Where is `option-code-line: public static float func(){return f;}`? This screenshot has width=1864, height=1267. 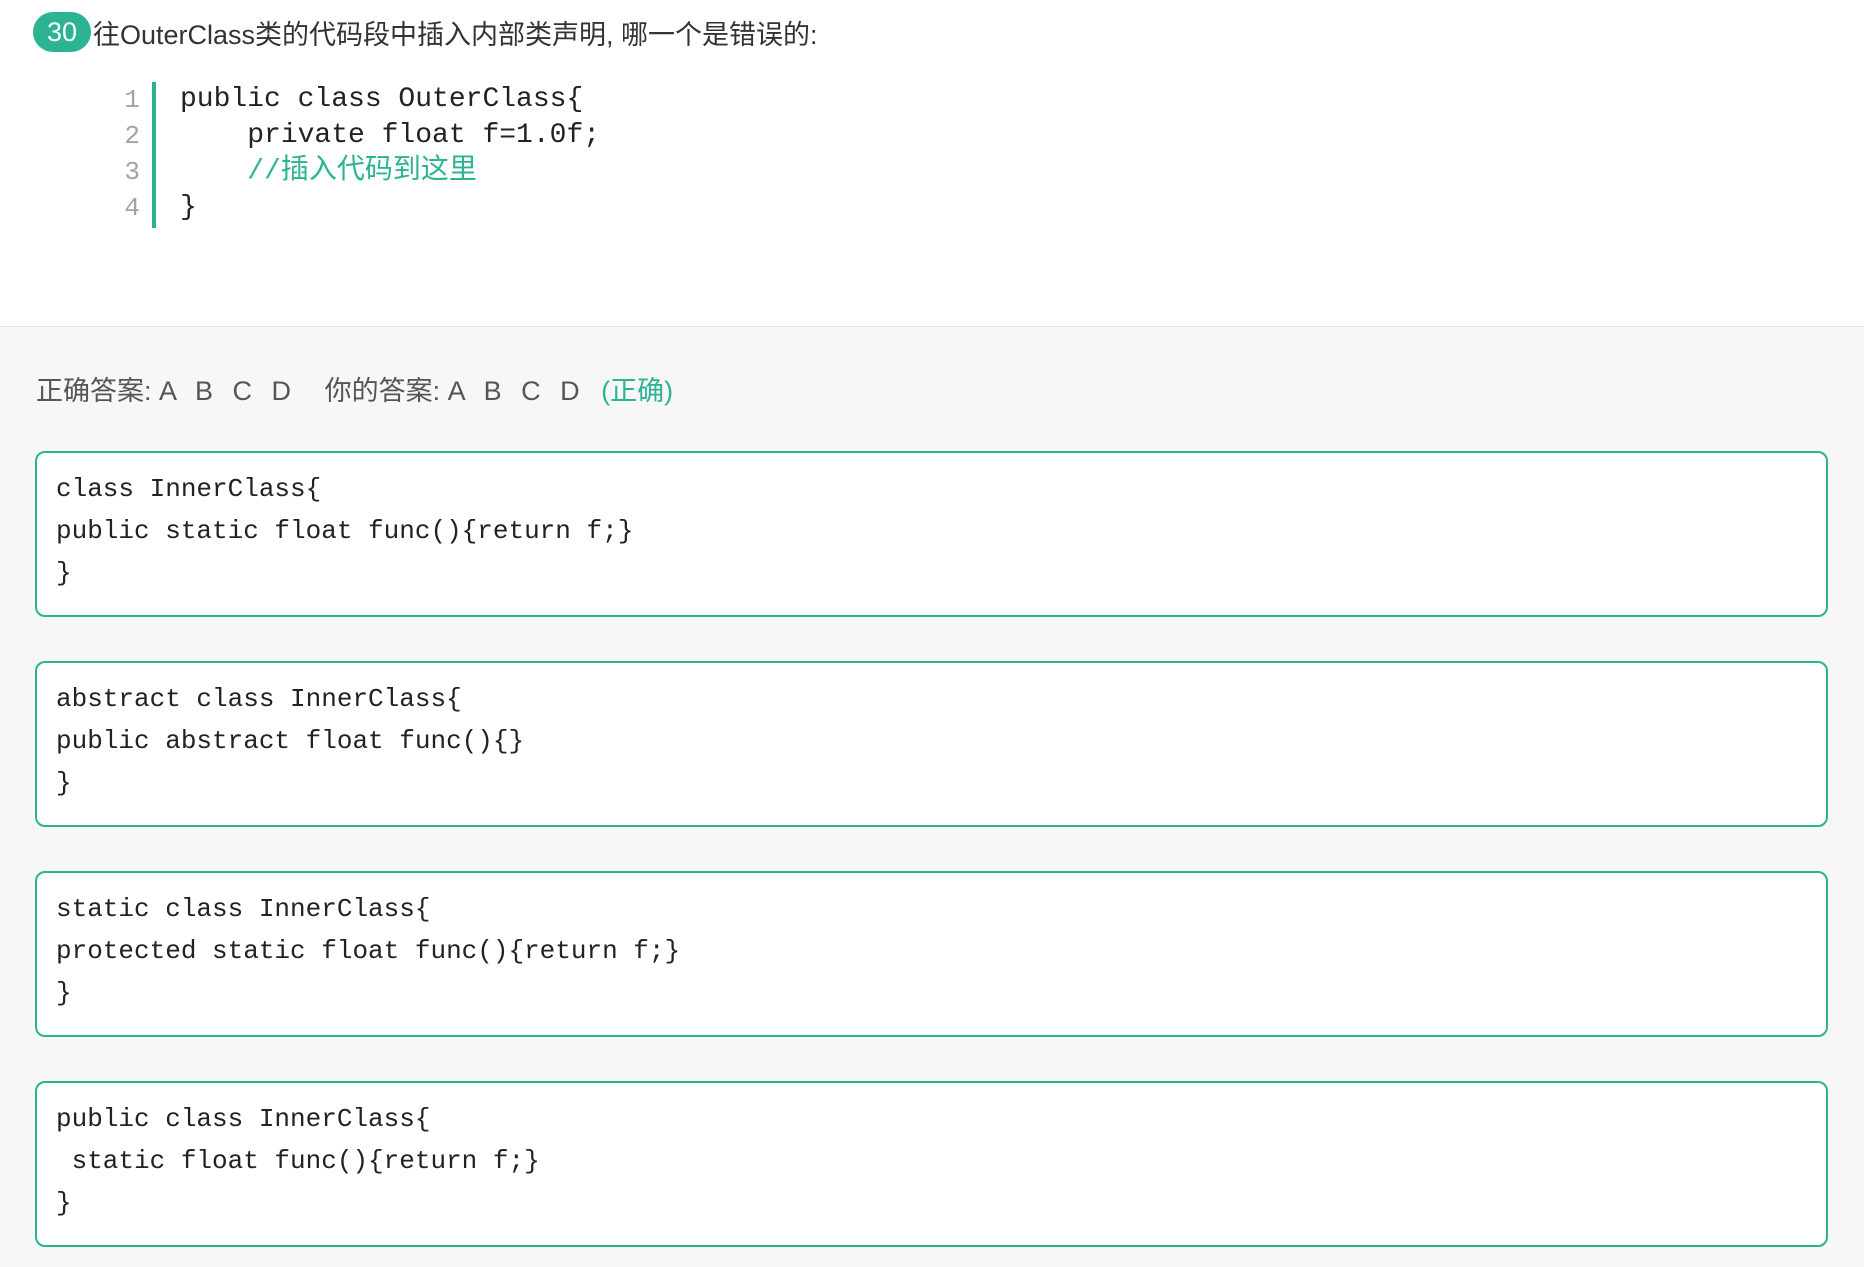
option-code-line: public static float func(){return f;} is located at coordinates (345, 531).